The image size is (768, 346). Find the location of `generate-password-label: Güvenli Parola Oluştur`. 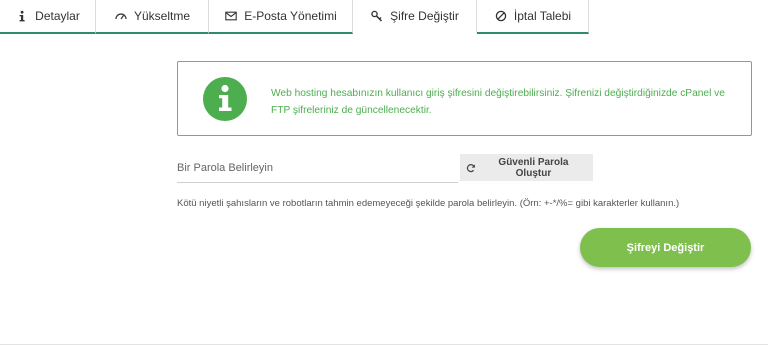

generate-password-label: Güvenli Parola Oluştur is located at coordinates (533, 167).